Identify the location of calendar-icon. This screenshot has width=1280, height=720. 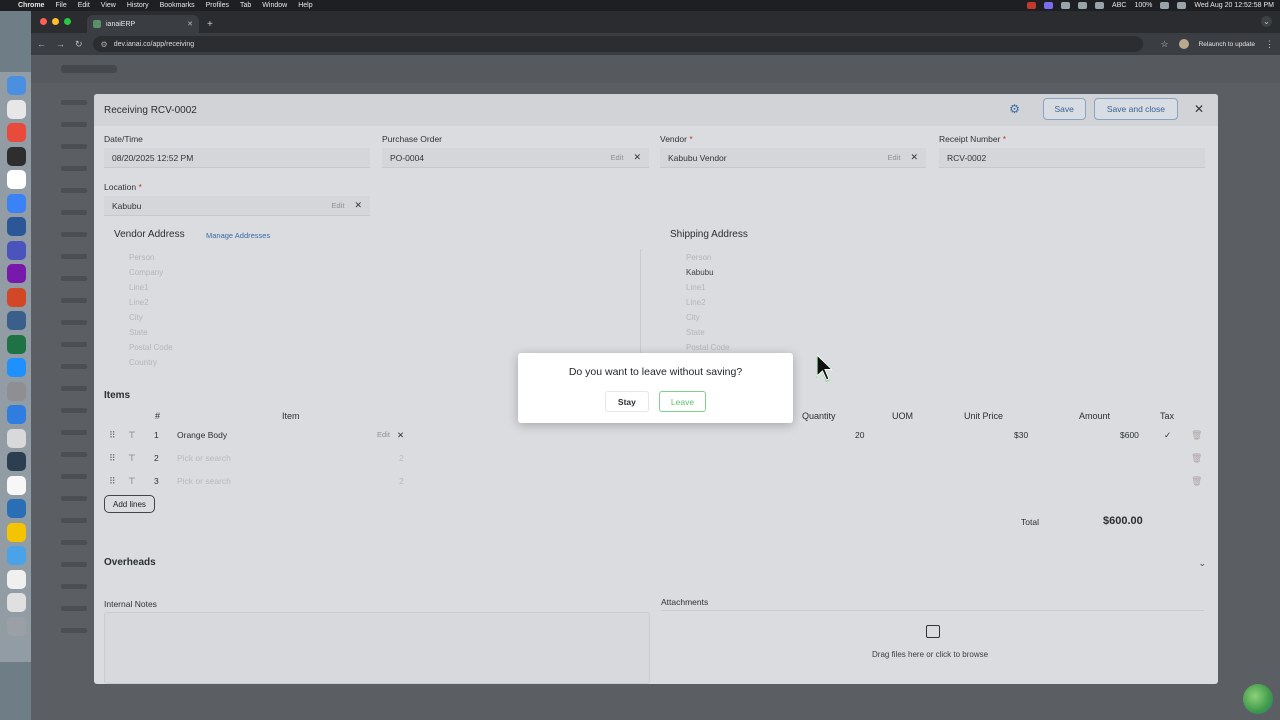
(16, 179).